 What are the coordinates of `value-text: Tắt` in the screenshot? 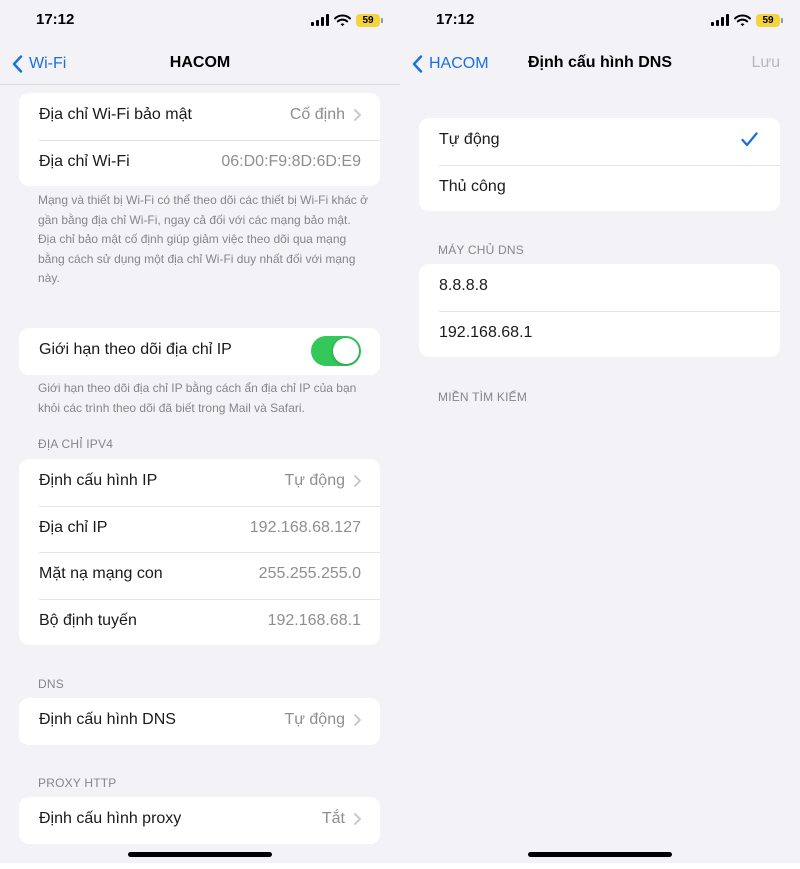 It's located at (333, 818).